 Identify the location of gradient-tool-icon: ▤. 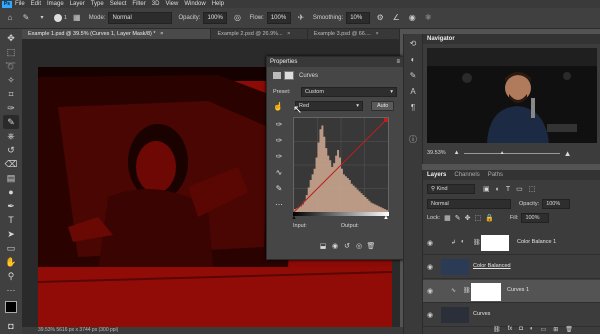
(11, 178).